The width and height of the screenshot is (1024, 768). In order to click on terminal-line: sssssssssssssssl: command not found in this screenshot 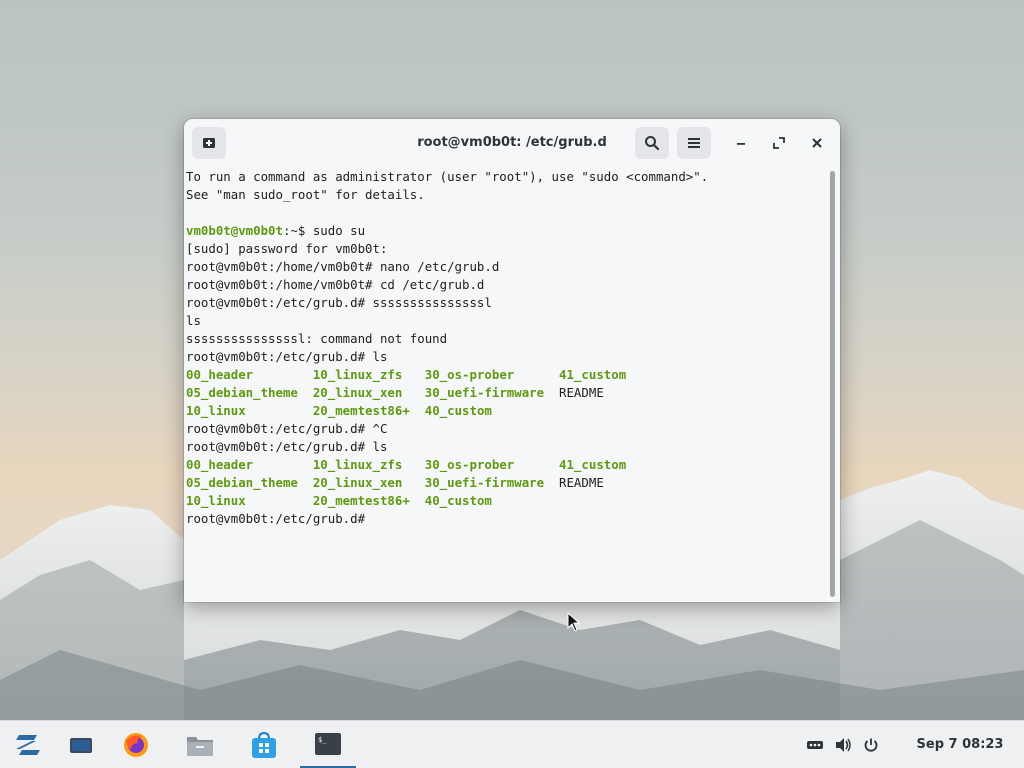, I will do `click(506, 339)`.